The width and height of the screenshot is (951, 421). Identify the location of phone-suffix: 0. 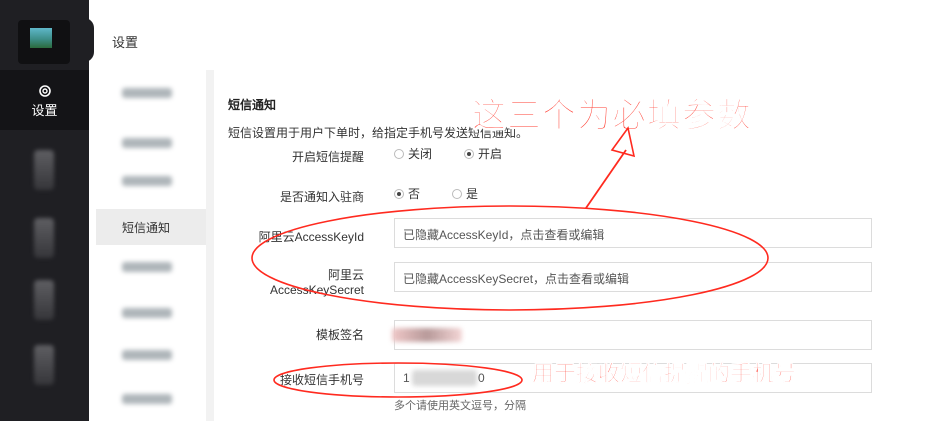
(481, 378).